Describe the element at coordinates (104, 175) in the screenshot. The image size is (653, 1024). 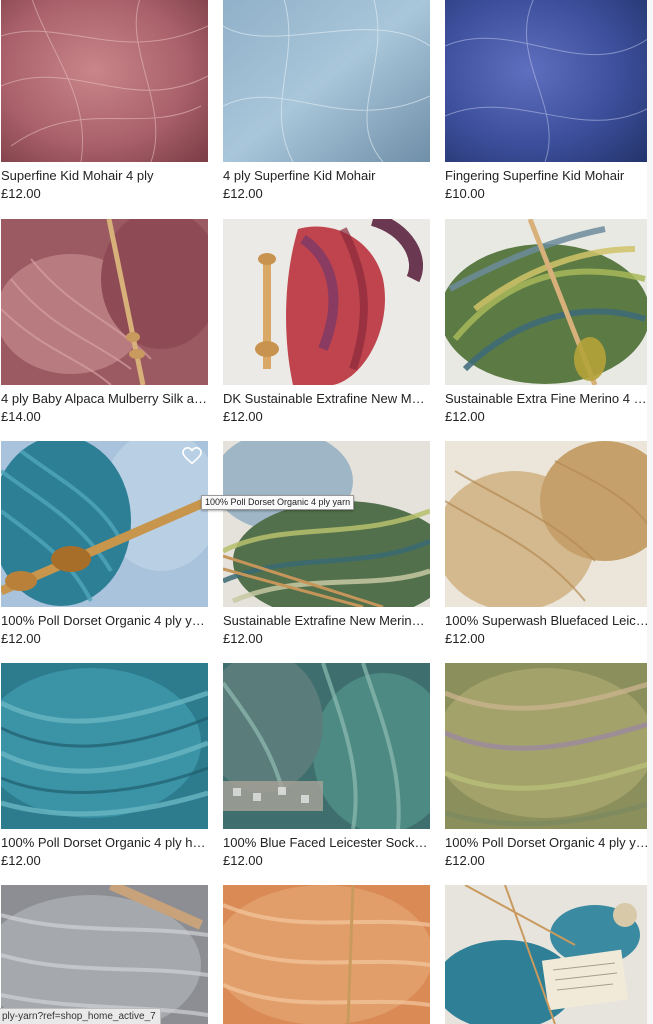
I see `listing-title: Superfine Kid Mohair 4 ply` at that location.